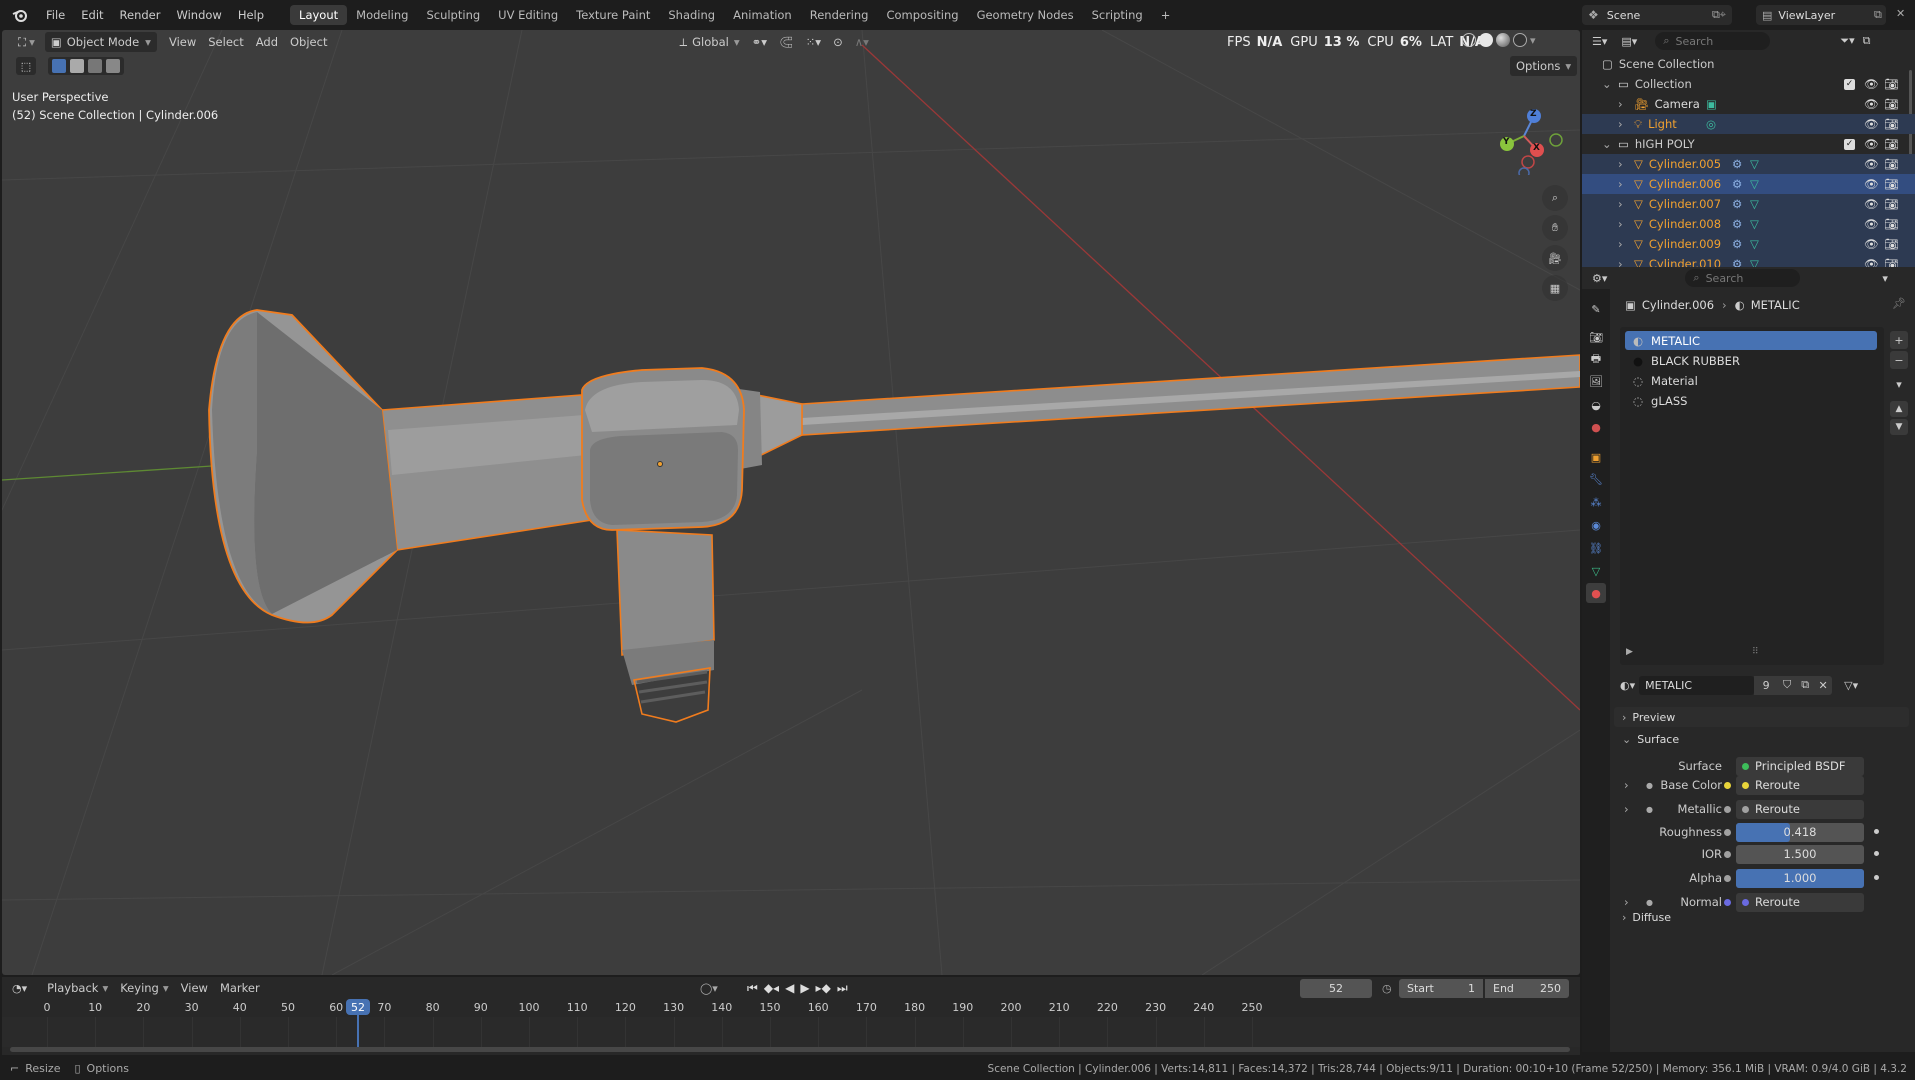 The image size is (1915, 1080). Describe the element at coordinates (1821, 15) in the screenshot. I see `view-layer-selector: ▤ ViewLayer` at that location.